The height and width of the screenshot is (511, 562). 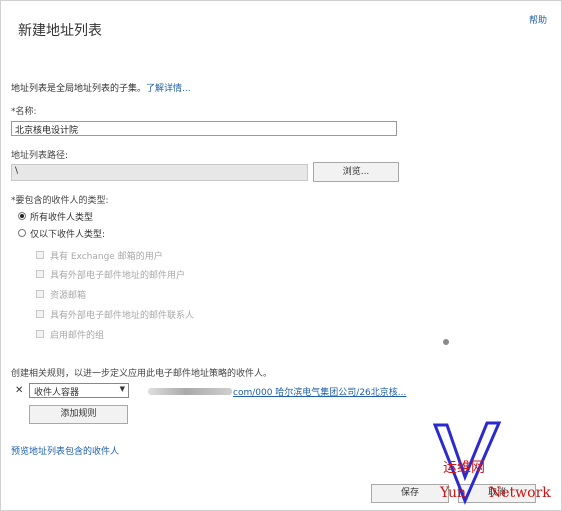 What do you see at coordinates (24, 112) in the screenshot?
I see `name-label: *名称:` at bounding box center [24, 112].